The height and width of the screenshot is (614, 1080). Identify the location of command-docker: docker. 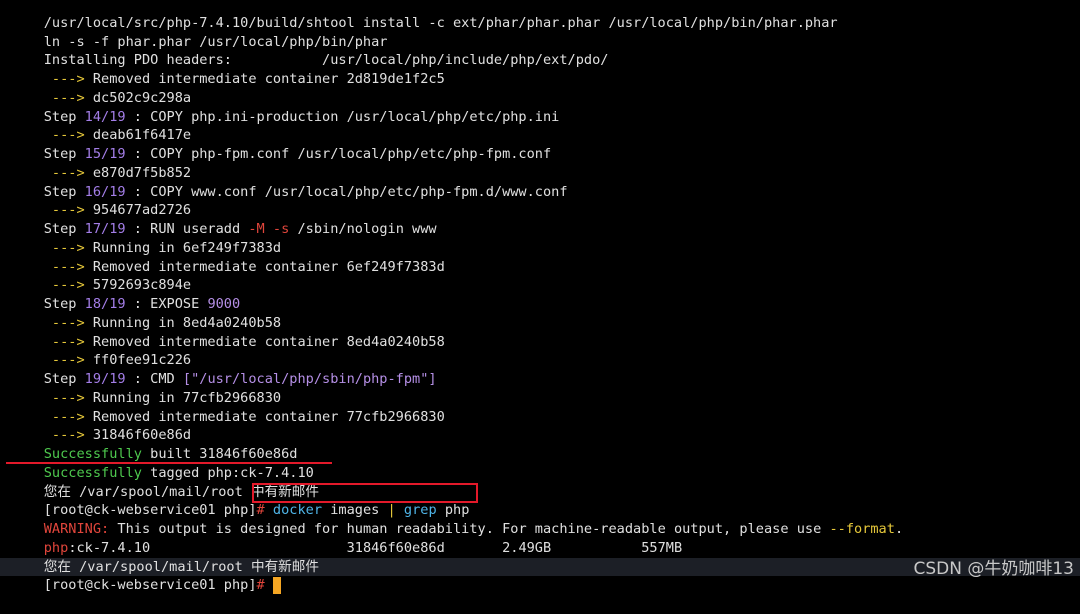
(297, 510).